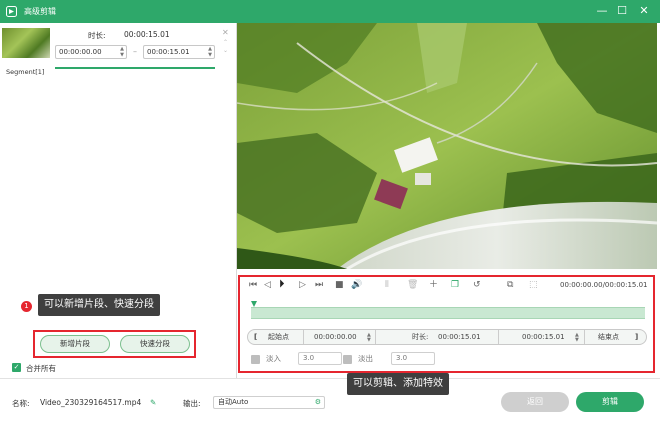  Describe the element at coordinates (644, 11) in the screenshot. I see `close-button: ✕` at that location.